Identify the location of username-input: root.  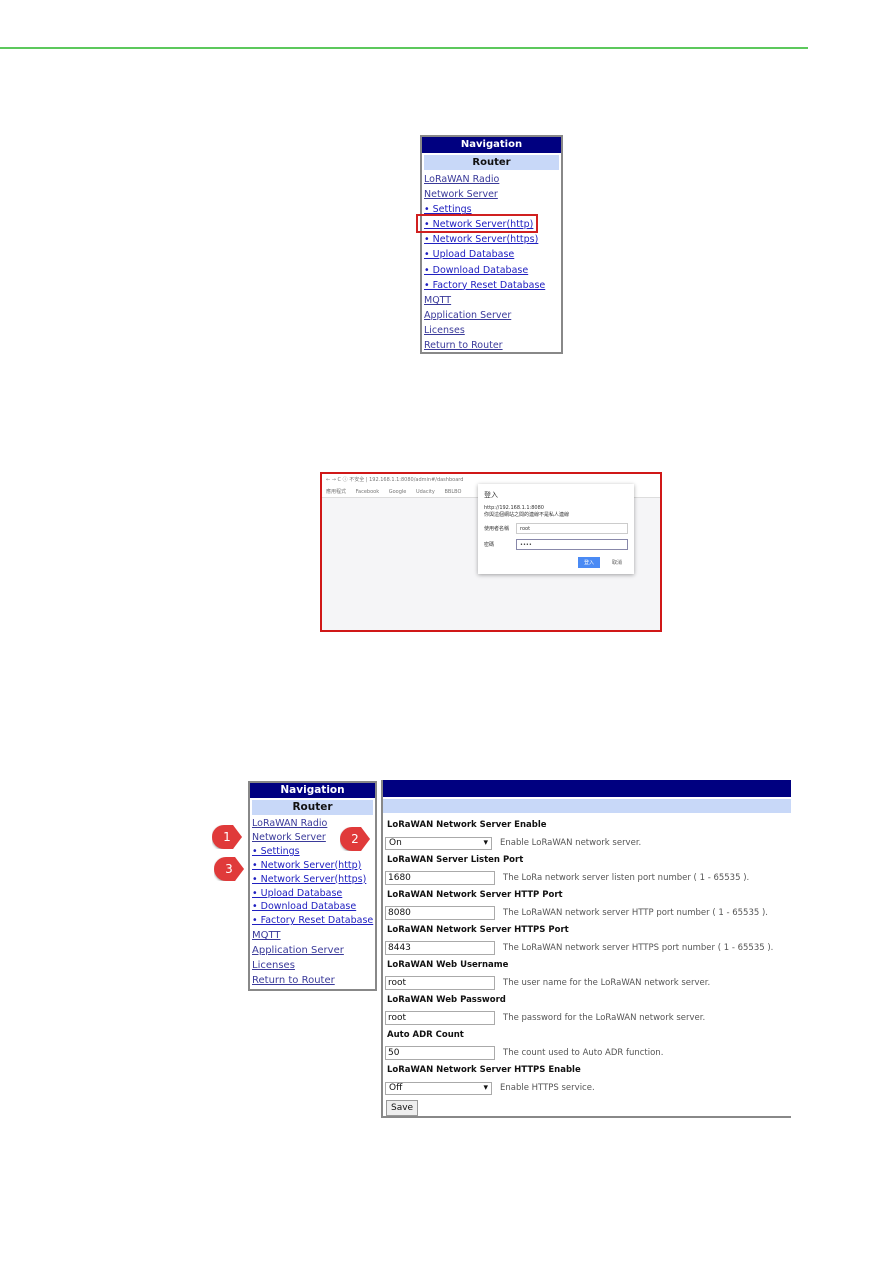
(572, 528).